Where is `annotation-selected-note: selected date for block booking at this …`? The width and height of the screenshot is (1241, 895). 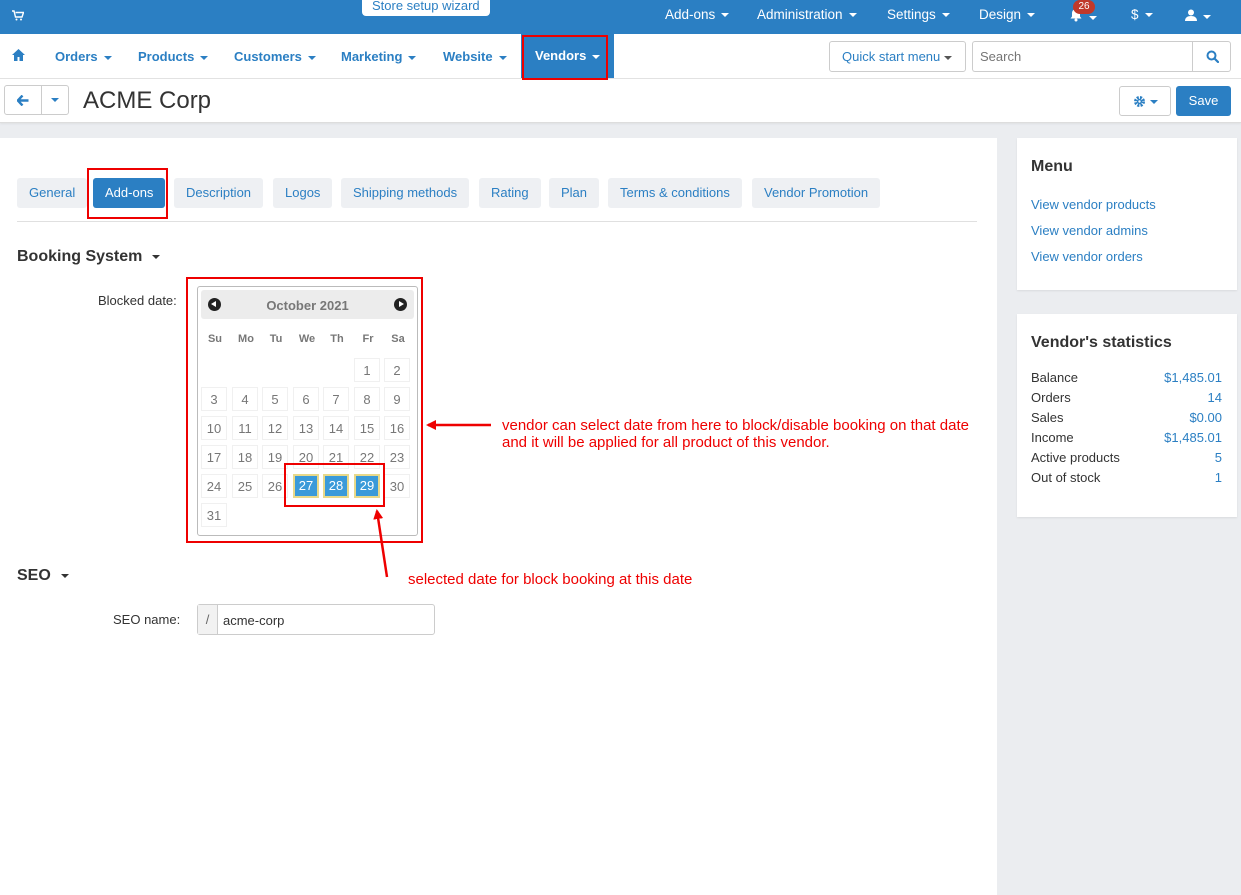 annotation-selected-note: selected date for block booking at this … is located at coordinates (550, 579).